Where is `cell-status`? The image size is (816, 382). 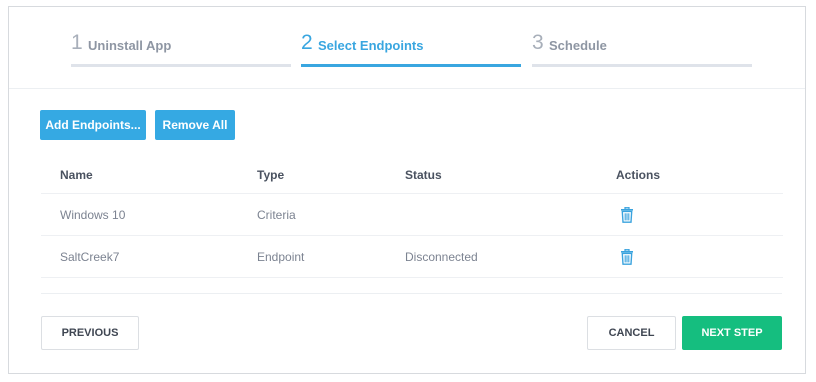 cell-status is located at coordinates (491, 214).